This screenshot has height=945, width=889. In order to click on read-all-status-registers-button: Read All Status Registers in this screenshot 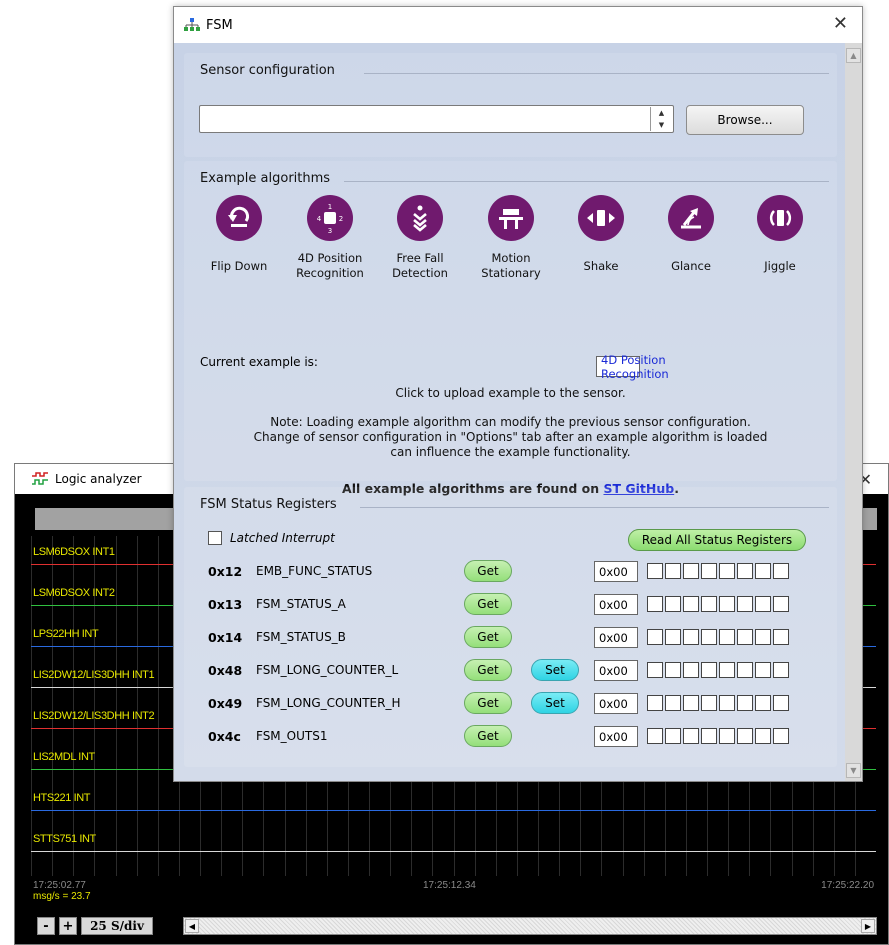, I will do `click(717, 540)`.